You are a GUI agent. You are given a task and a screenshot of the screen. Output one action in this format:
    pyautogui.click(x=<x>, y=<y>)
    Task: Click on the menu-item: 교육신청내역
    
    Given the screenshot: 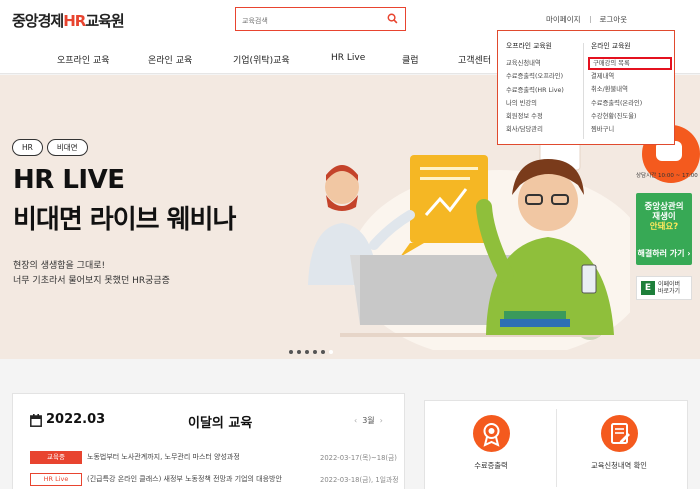 What is the action you would take?
    pyautogui.click(x=535, y=63)
    